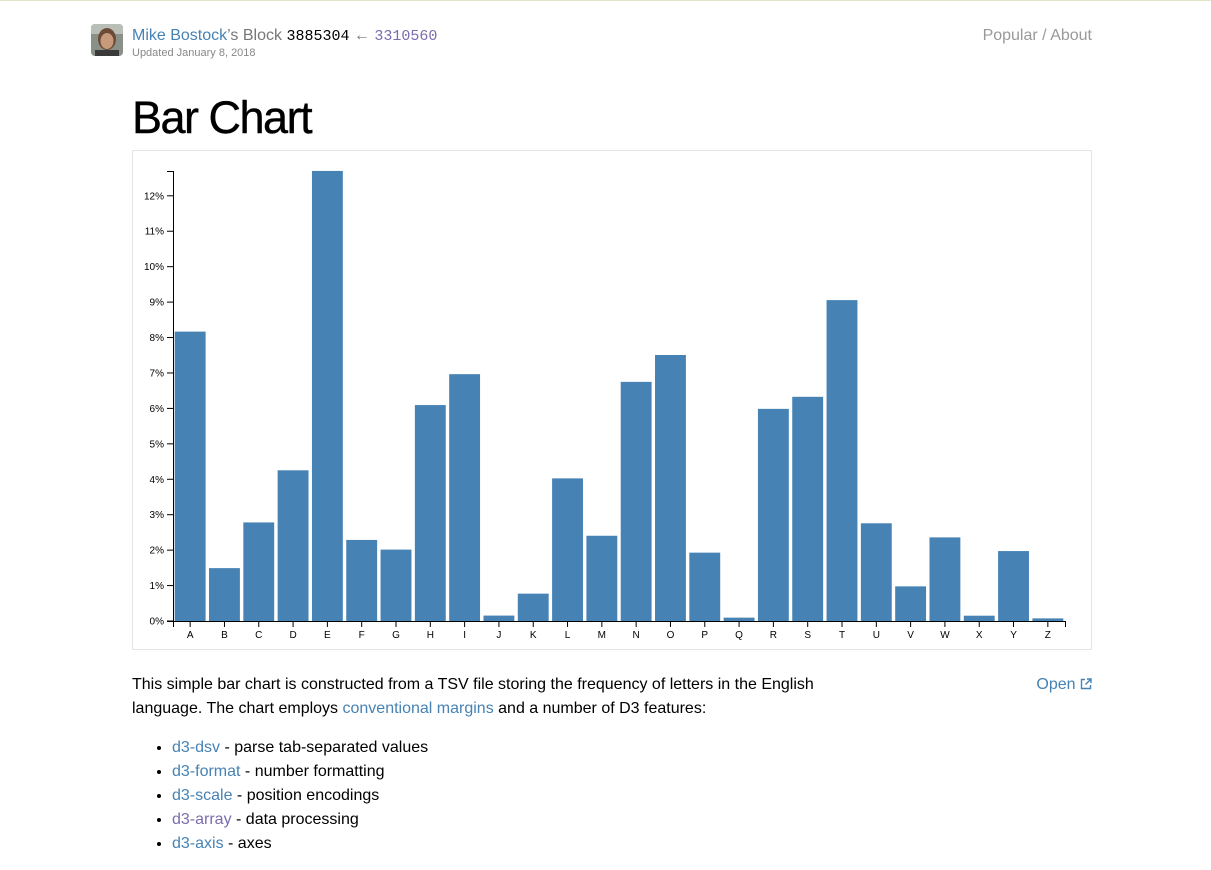  I want to click on x-tick-label: V, so click(910, 635).